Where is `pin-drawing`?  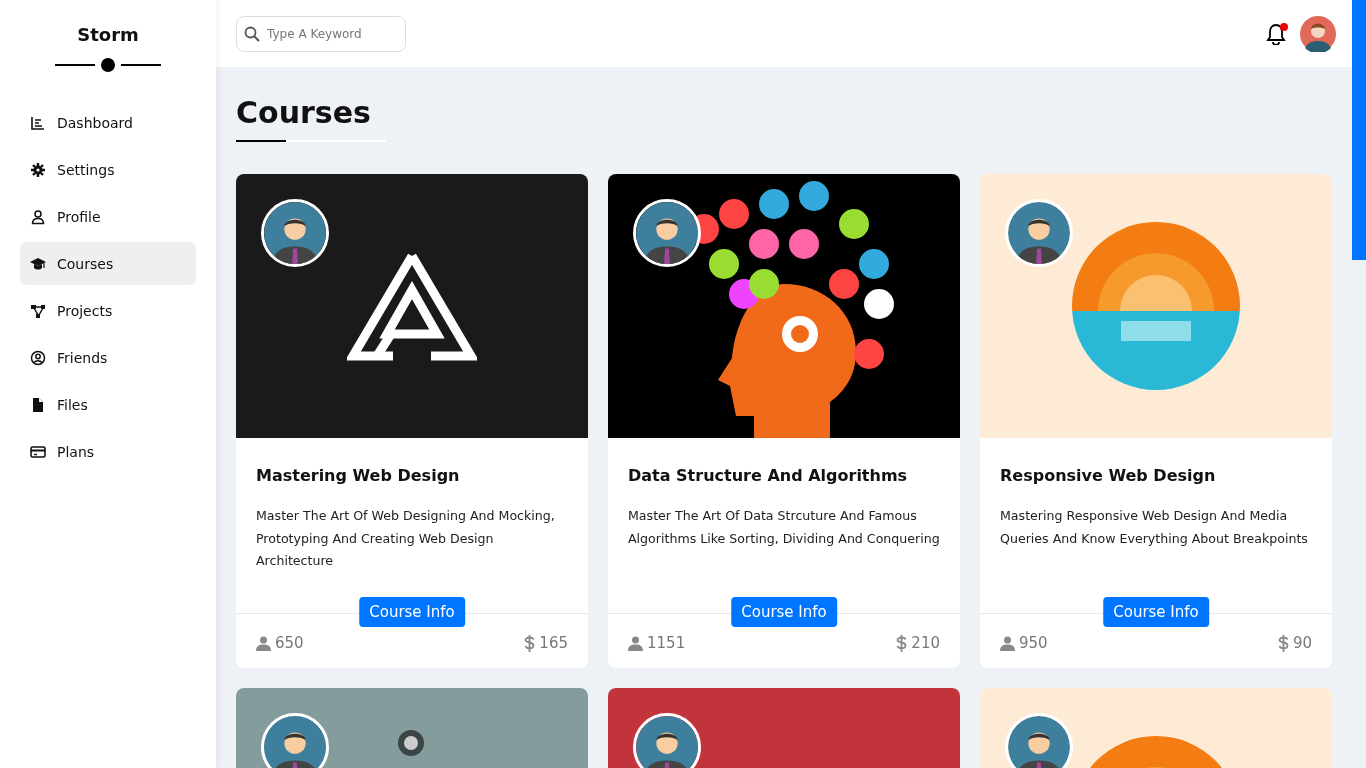 pin-drawing is located at coordinates (411, 743).